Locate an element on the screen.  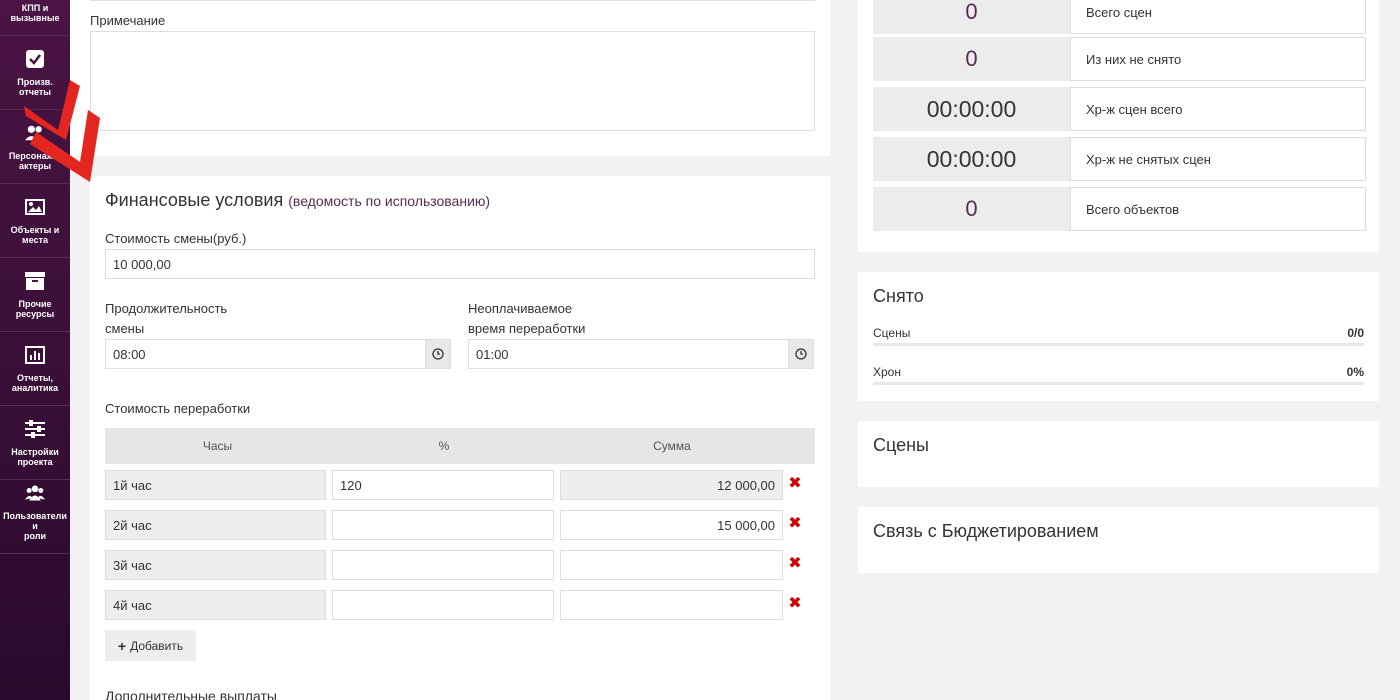
hour-cell: 4й час is located at coordinates (215, 605).